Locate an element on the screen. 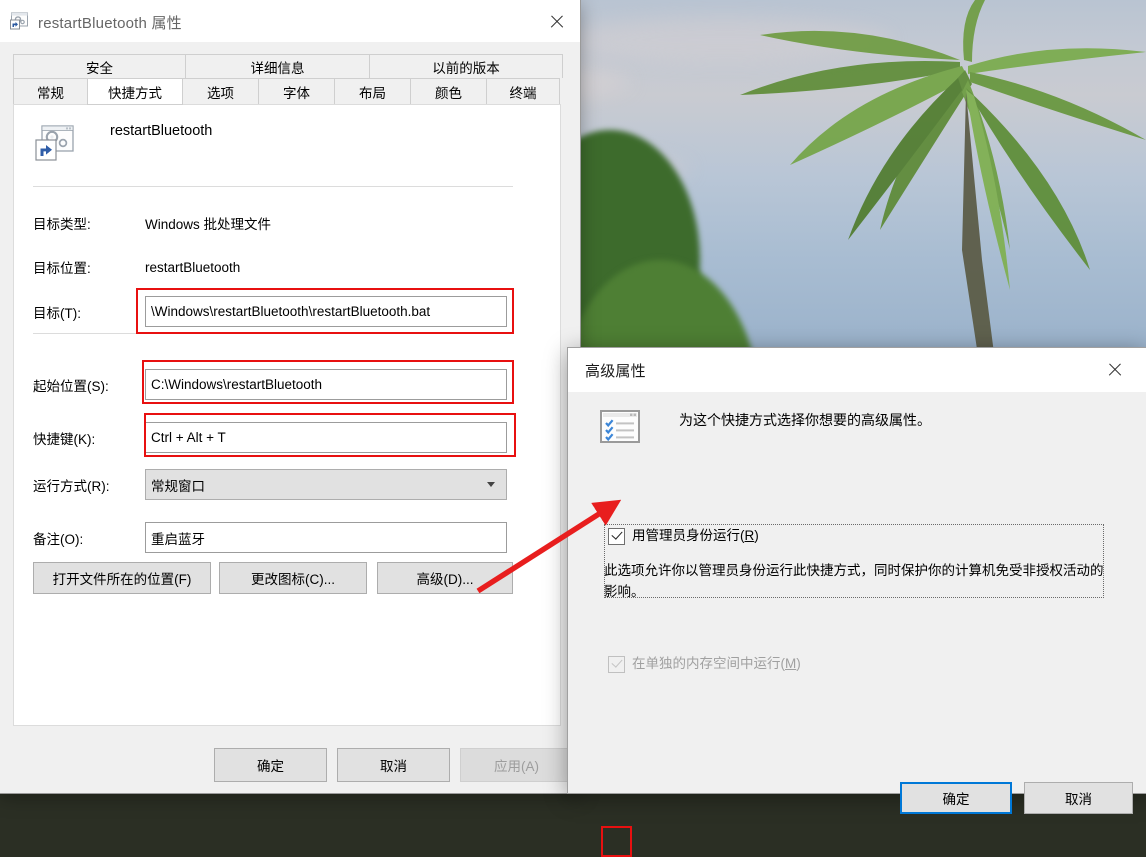  apply-button: 应用(A) is located at coordinates (516, 765).